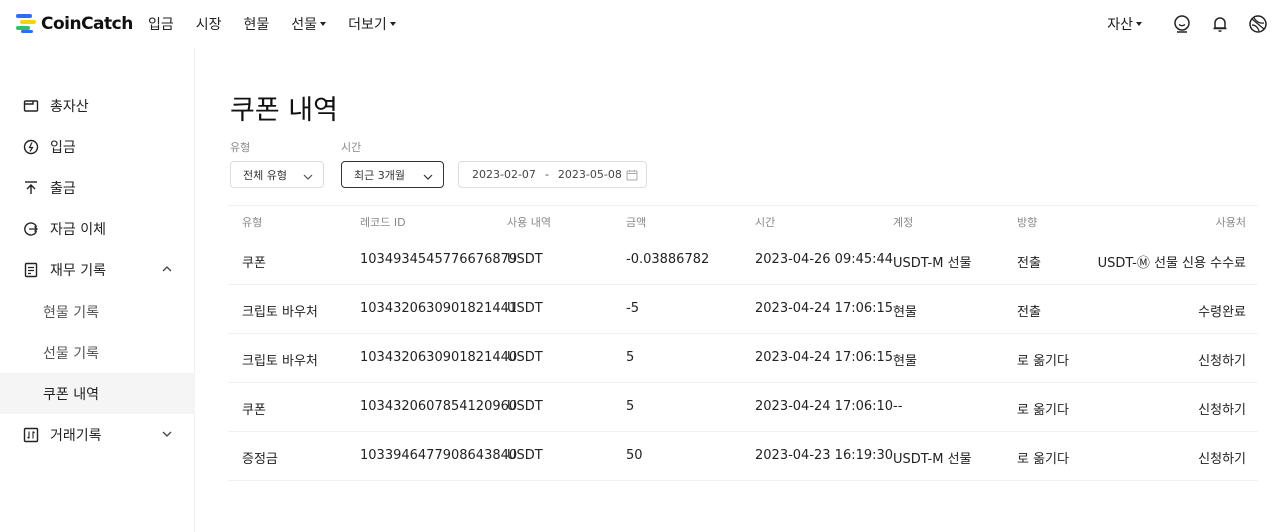 This screenshot has height=532, width=1280. I want to click on nav-label: 현물, so click(256, 25).